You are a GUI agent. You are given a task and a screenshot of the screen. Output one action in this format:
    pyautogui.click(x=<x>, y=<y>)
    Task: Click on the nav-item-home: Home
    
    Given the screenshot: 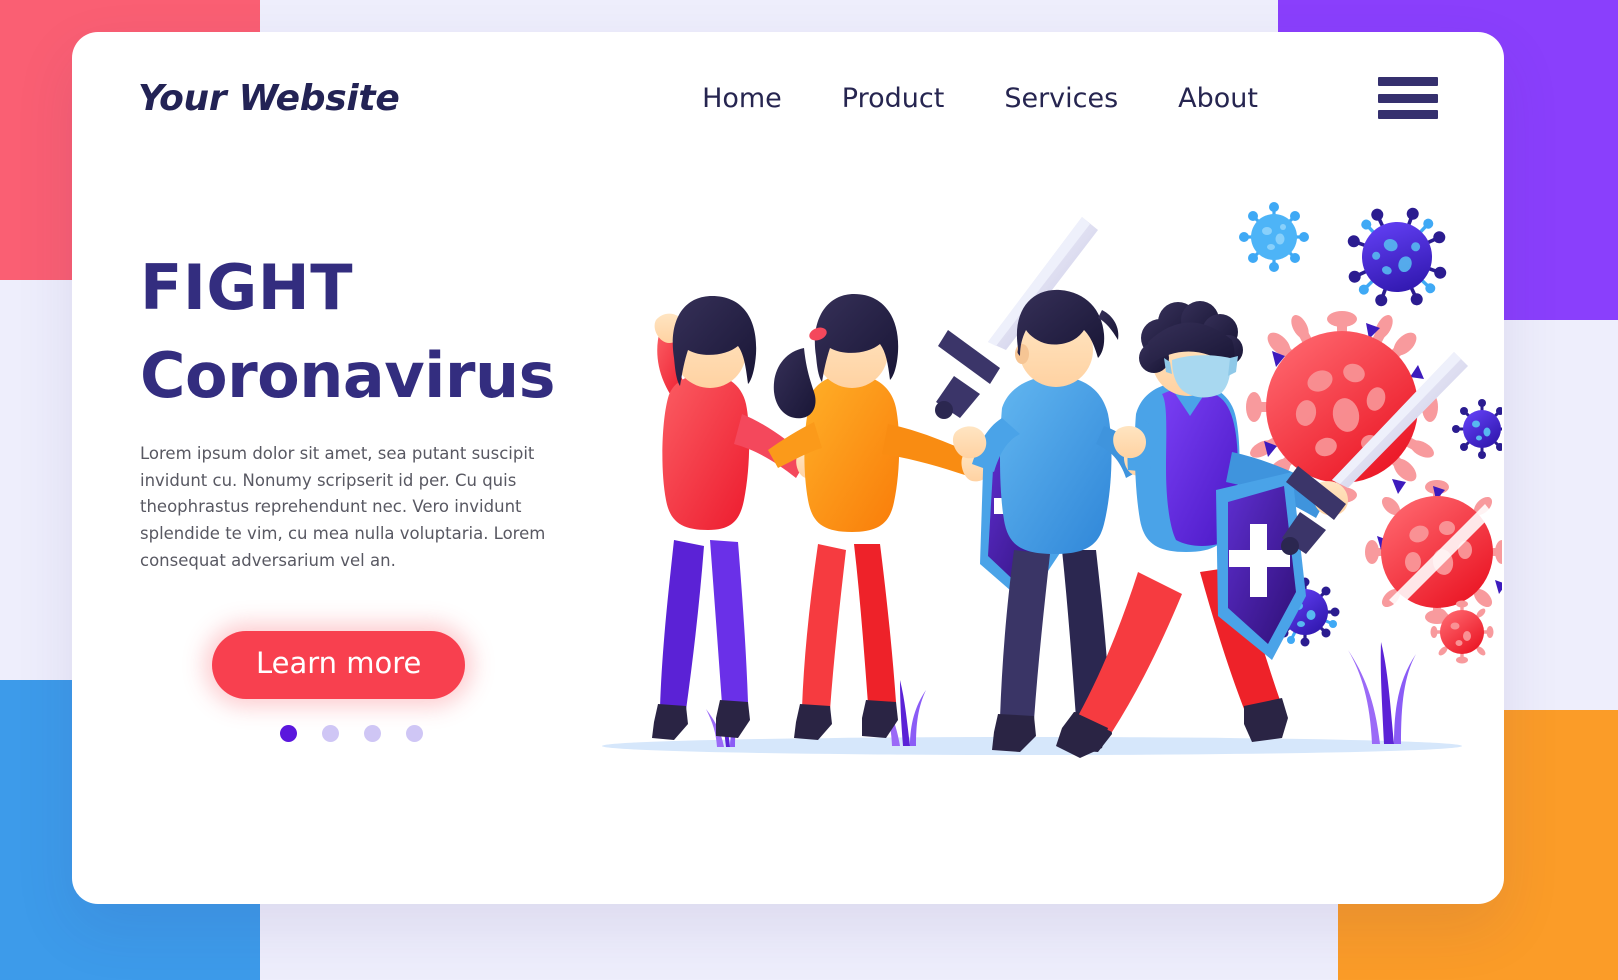 What is the action you would take?
    pyautogui.click(x=742, y=98)
    